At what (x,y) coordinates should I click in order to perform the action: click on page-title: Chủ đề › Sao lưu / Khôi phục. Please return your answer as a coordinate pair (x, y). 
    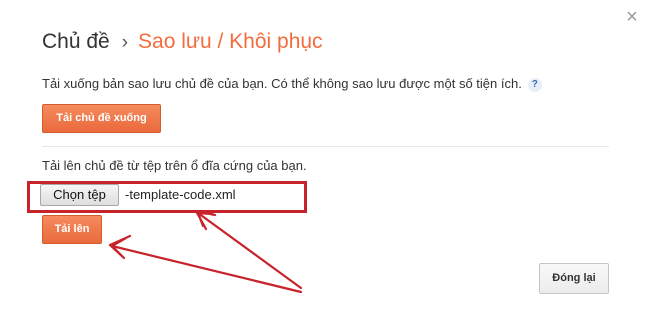
    Looking at the image, I should click on (182, 42).